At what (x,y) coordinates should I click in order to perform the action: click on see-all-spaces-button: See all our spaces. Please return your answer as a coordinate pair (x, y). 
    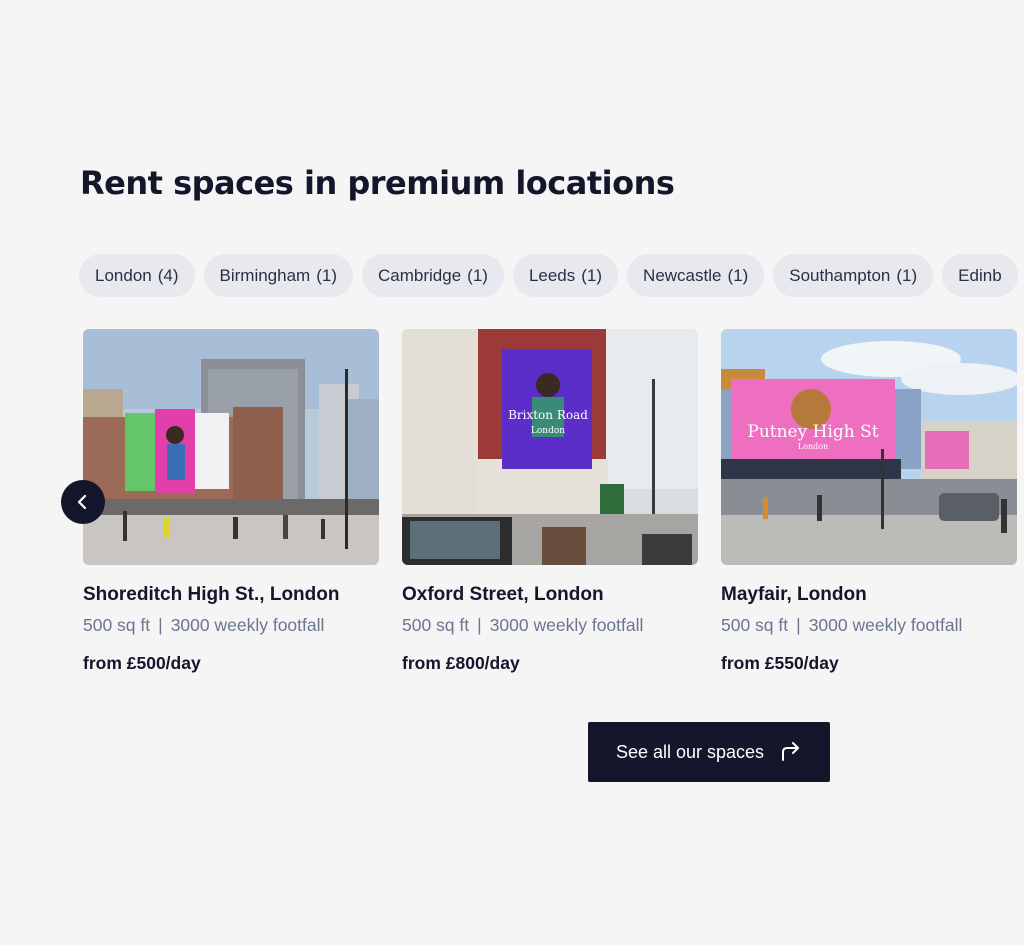
    Looking at the image, I should click on (709, 752).